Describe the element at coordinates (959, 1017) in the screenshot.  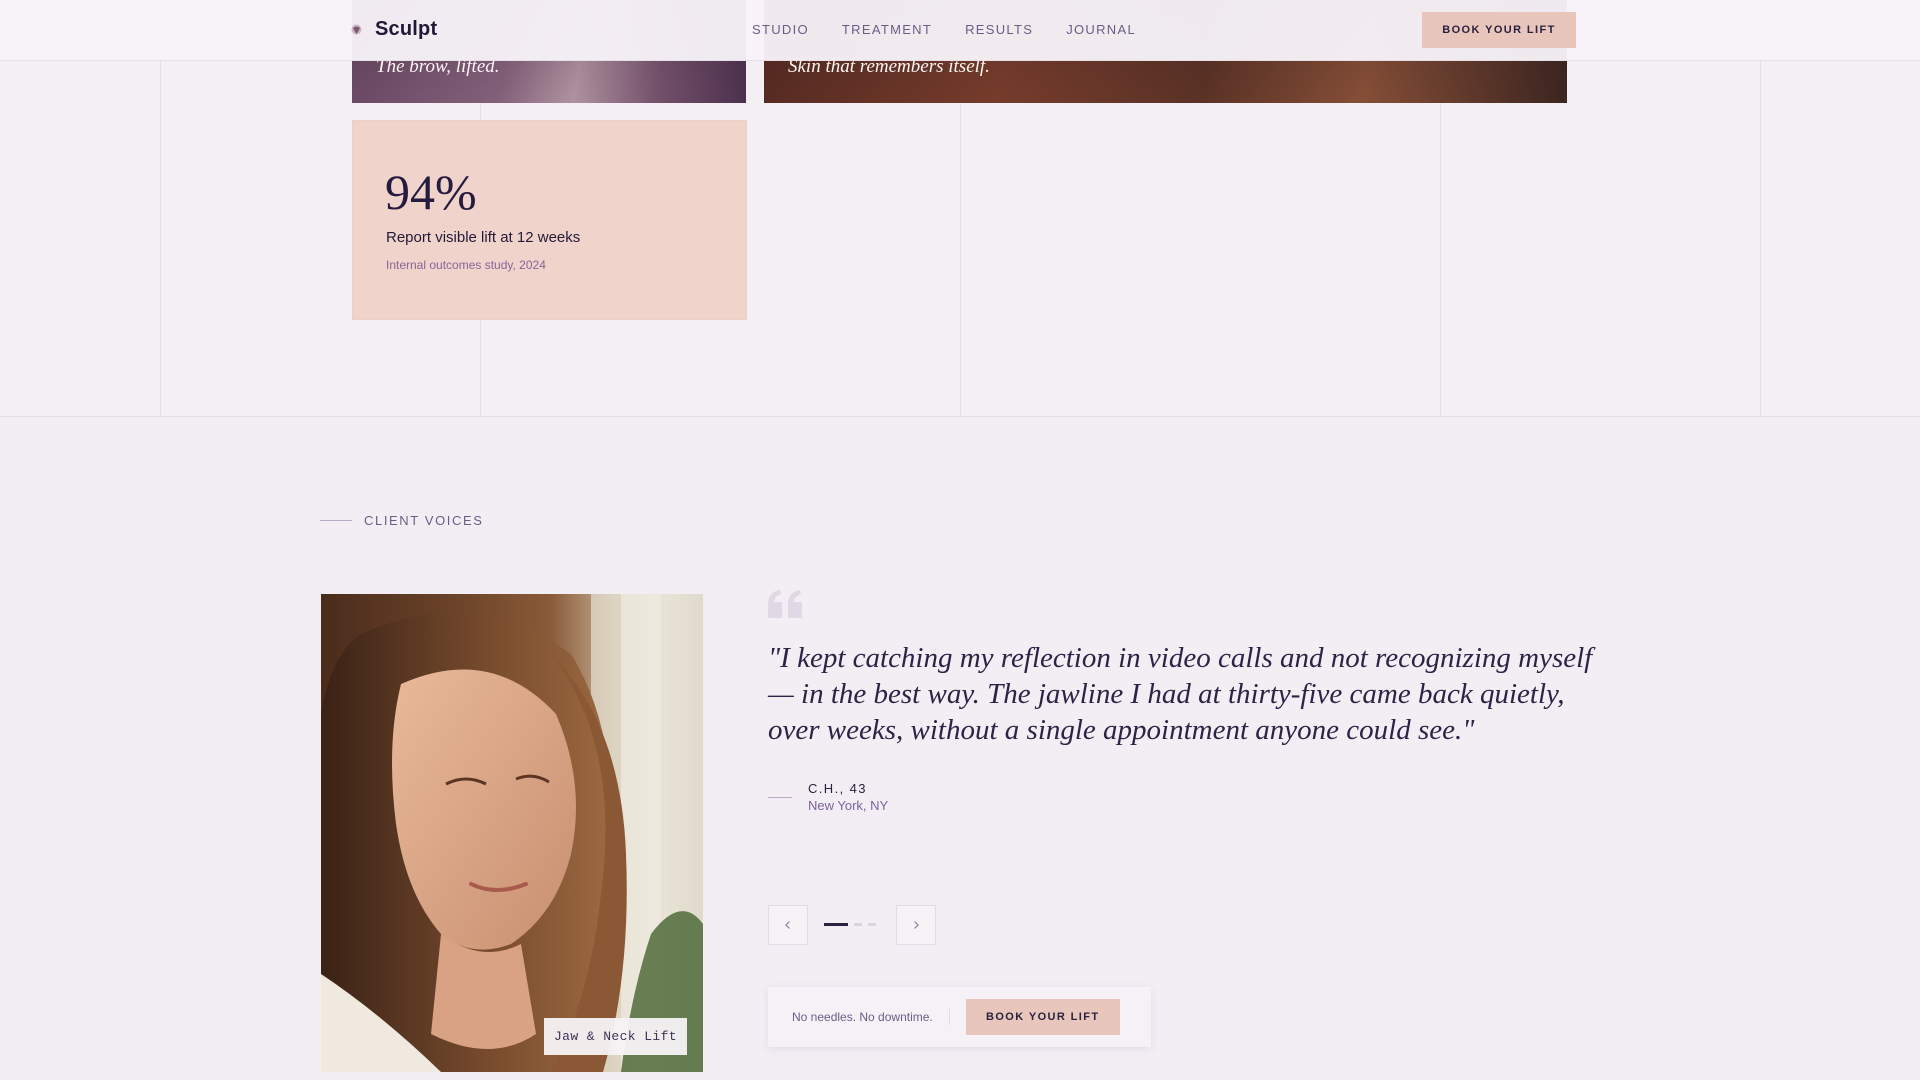
I see `booking-cta-bar: No needles. No downtime. BOOK YOUR LIFT` at that location.